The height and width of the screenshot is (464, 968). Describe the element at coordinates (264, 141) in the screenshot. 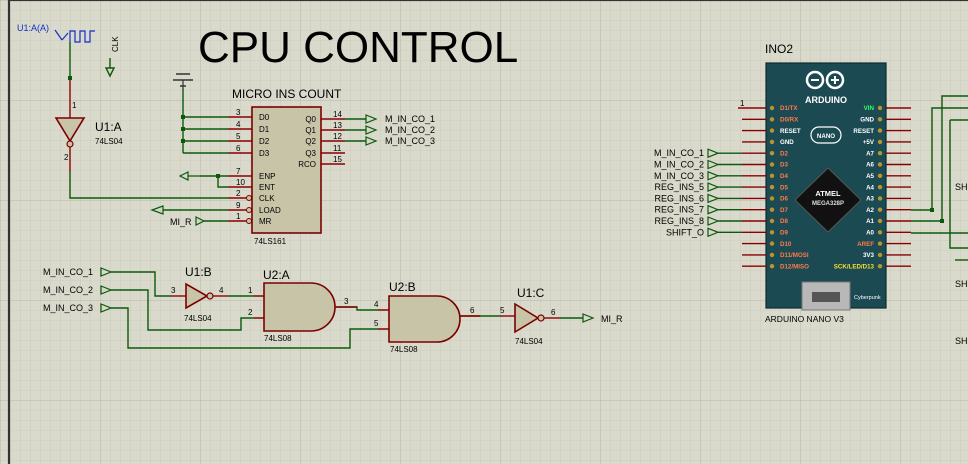

I see `counter-pin-name: D2` at that location.